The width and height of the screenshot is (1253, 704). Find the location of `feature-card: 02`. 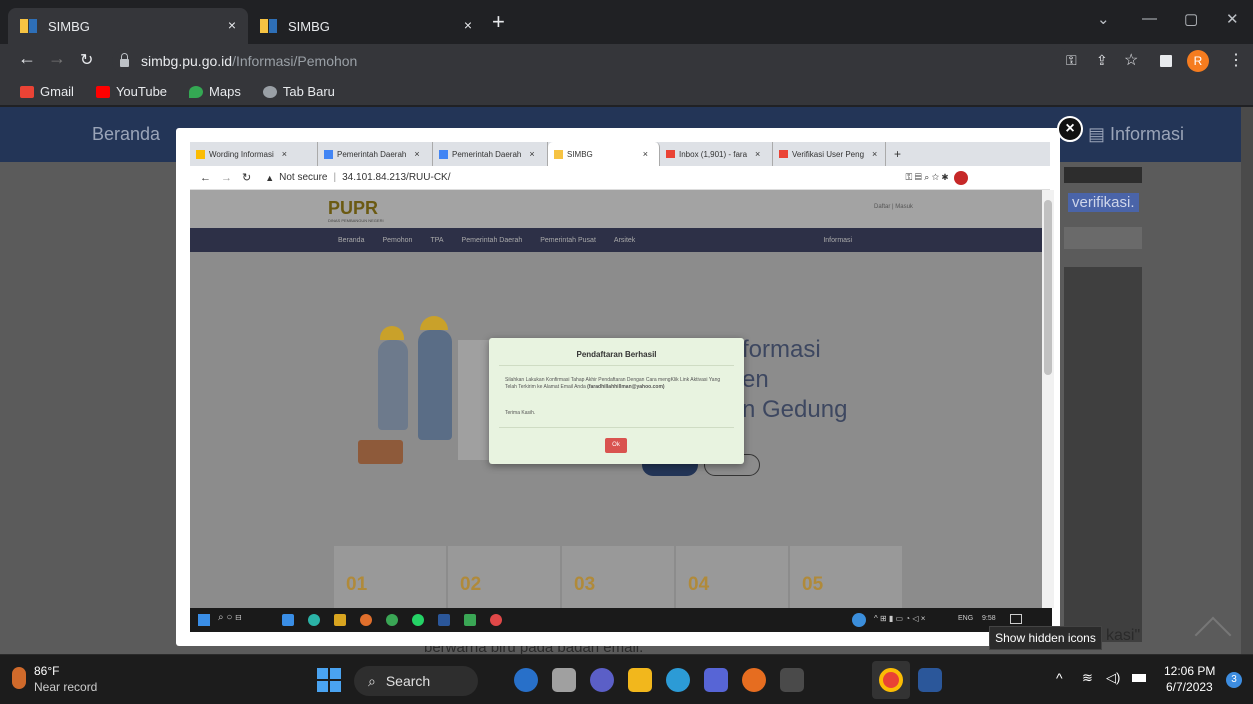

feature-card: 02 is located at coordinates (504, 577).